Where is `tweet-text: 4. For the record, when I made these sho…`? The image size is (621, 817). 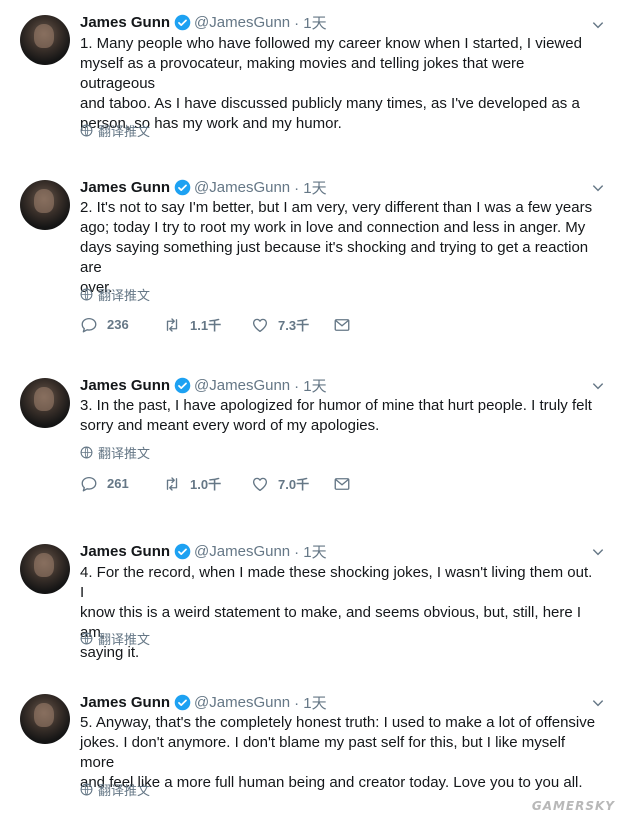
tweet-text: 4. For the record, when I made these sho… is located at coordinates (336, 612).